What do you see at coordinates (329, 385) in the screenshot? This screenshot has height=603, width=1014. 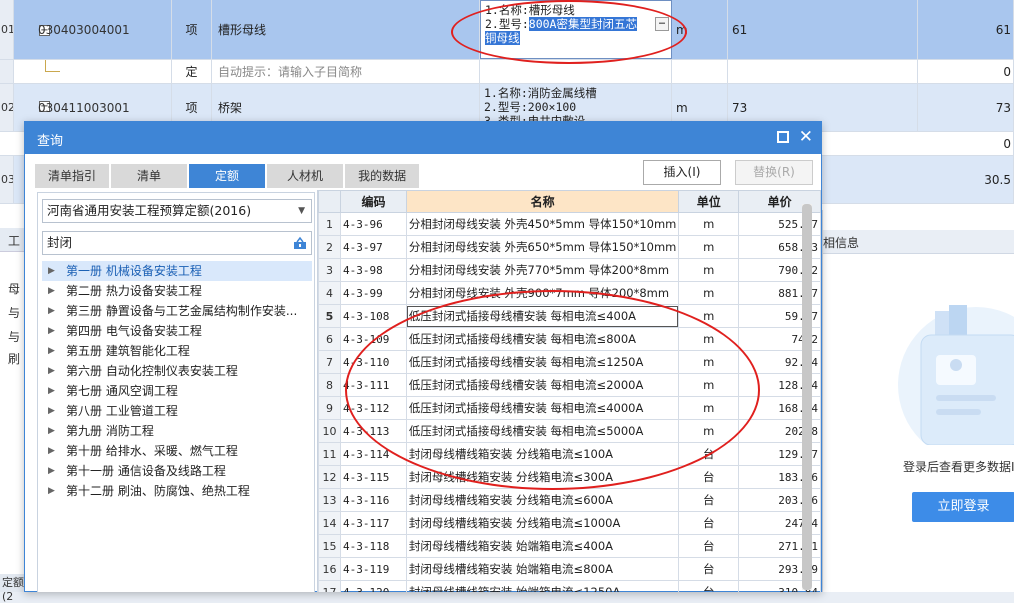 I see `row-number: 8` at bounding box center [329, 385].